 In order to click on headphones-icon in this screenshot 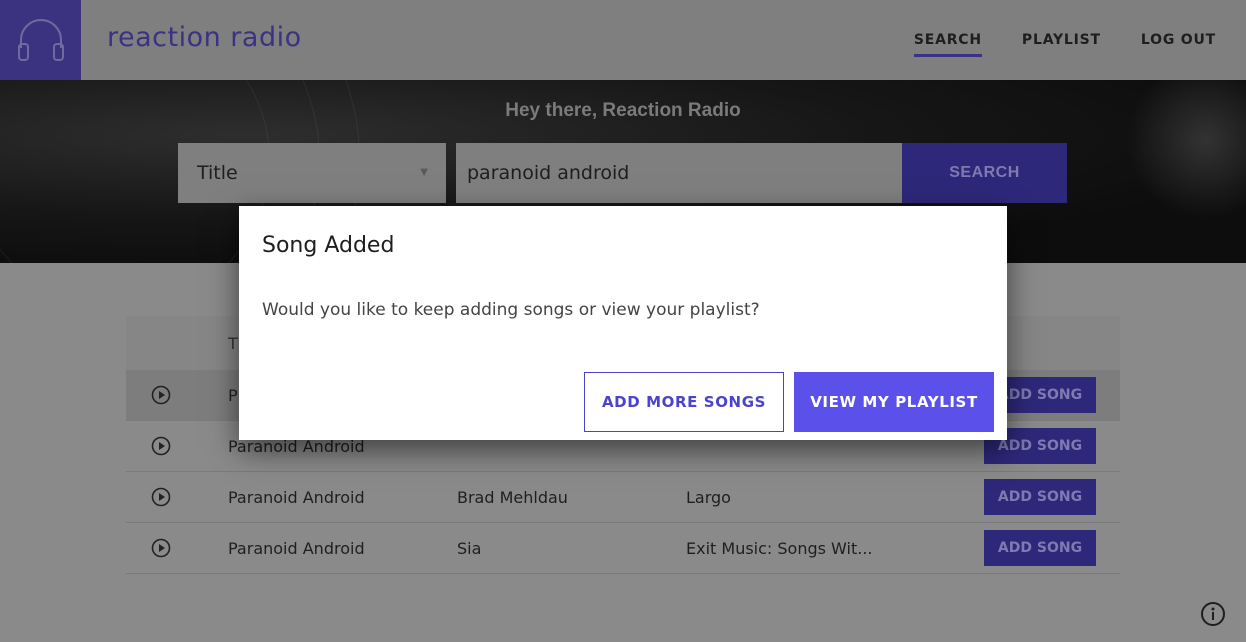, I will do `click(40, 40)`.